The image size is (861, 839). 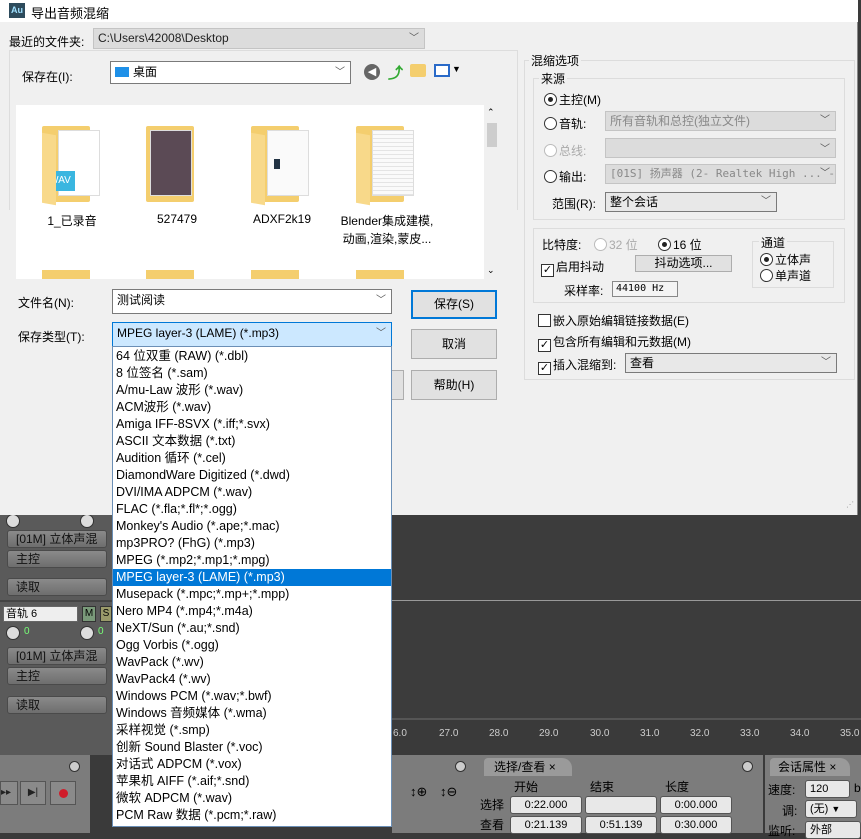 What do you see at coordinates (252, 458) in the screenshot?
I see `file-type-option: Audition 循环 (*.cel)` at bounding box center [252, 458].